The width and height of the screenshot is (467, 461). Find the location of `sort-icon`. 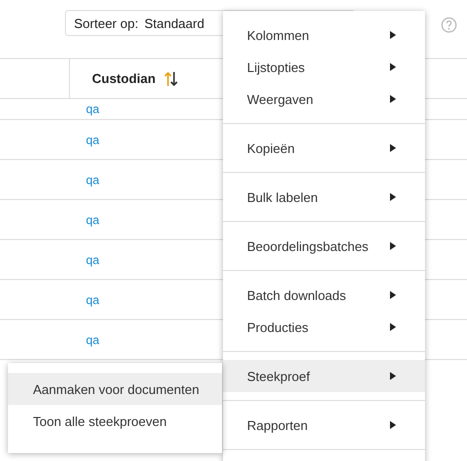

sort-icon is located at coordinates (171, 78).